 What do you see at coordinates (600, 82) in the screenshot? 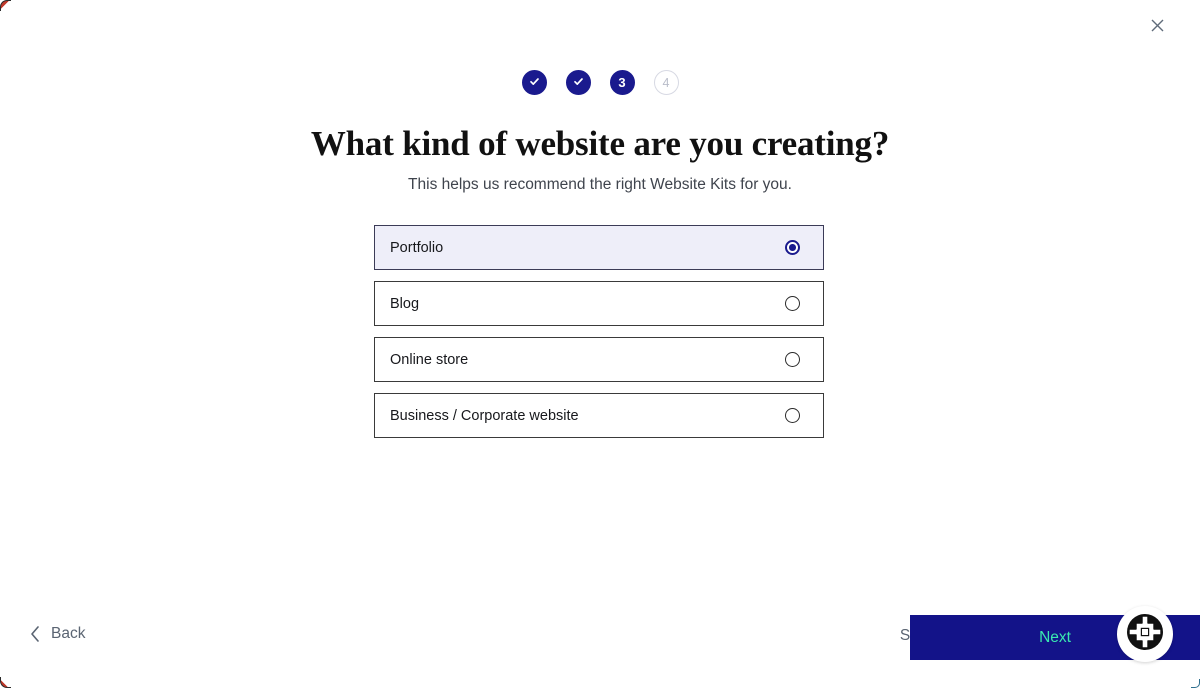
I see `progress-stepper: 3 4` at bounding box center [600, 82].